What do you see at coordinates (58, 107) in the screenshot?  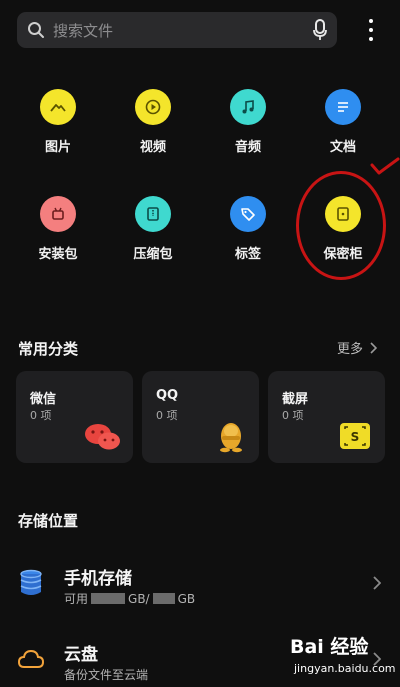 I see `image-icon` at bounding box center [58, 107].